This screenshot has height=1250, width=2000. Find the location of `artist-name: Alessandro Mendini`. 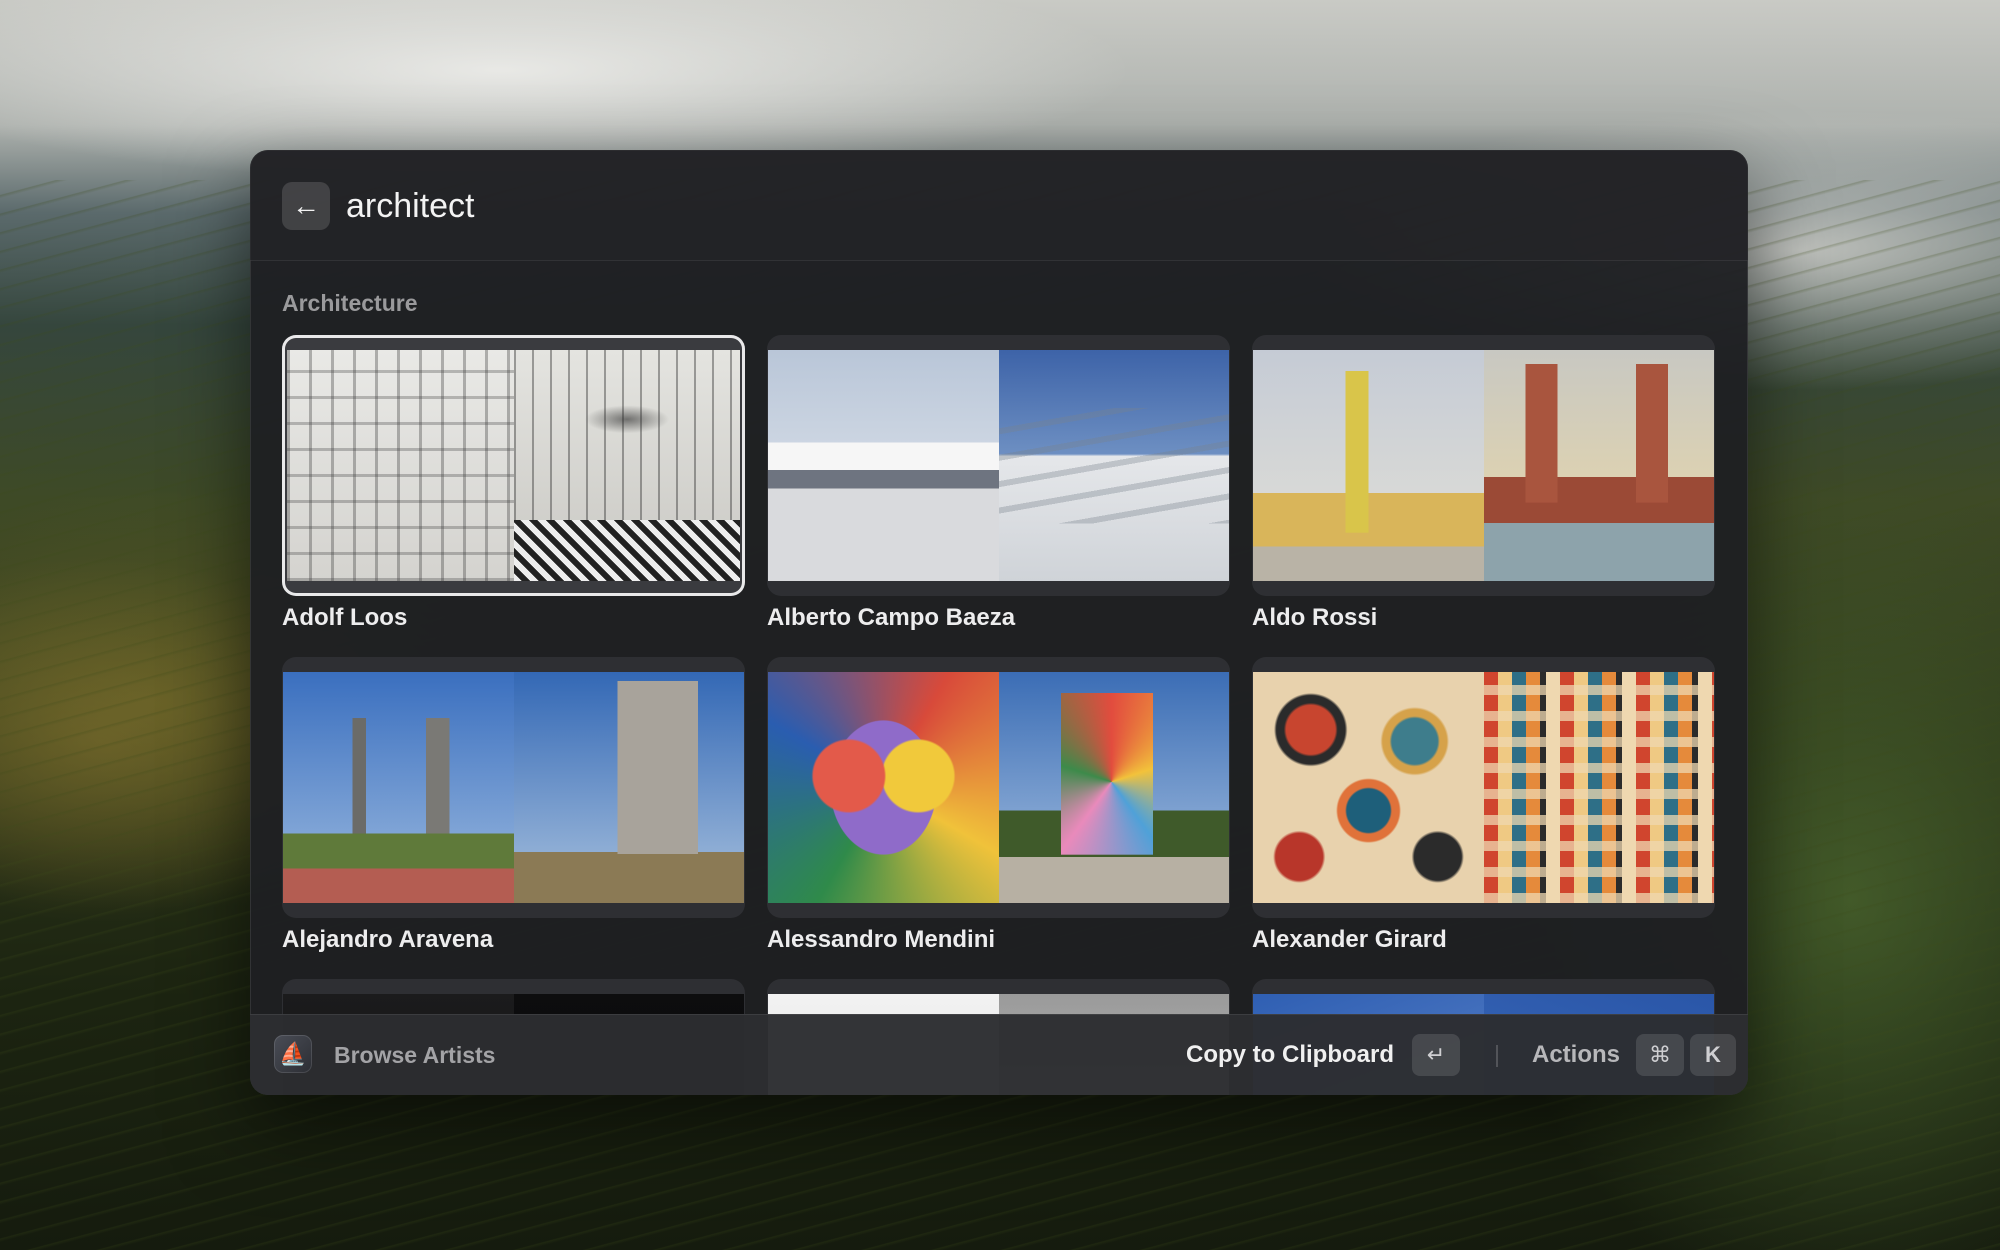

artist-name: Alessandro Mendini is located at coordinates (881, 939).